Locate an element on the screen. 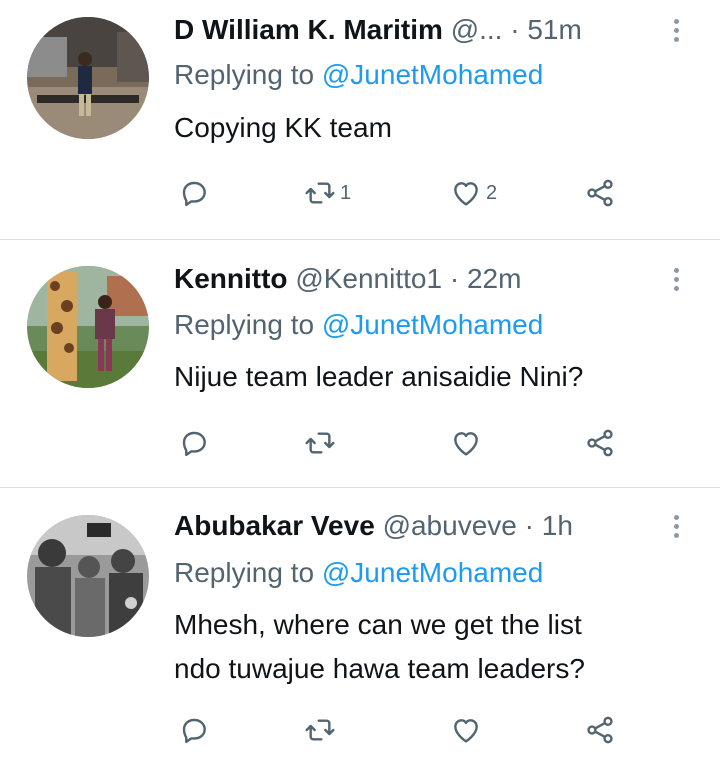 The height and width of the screenshot is (776, 720). tweet-text-line: ndo tuwajue hawa team leaders? is located at coordinates (379, 668).